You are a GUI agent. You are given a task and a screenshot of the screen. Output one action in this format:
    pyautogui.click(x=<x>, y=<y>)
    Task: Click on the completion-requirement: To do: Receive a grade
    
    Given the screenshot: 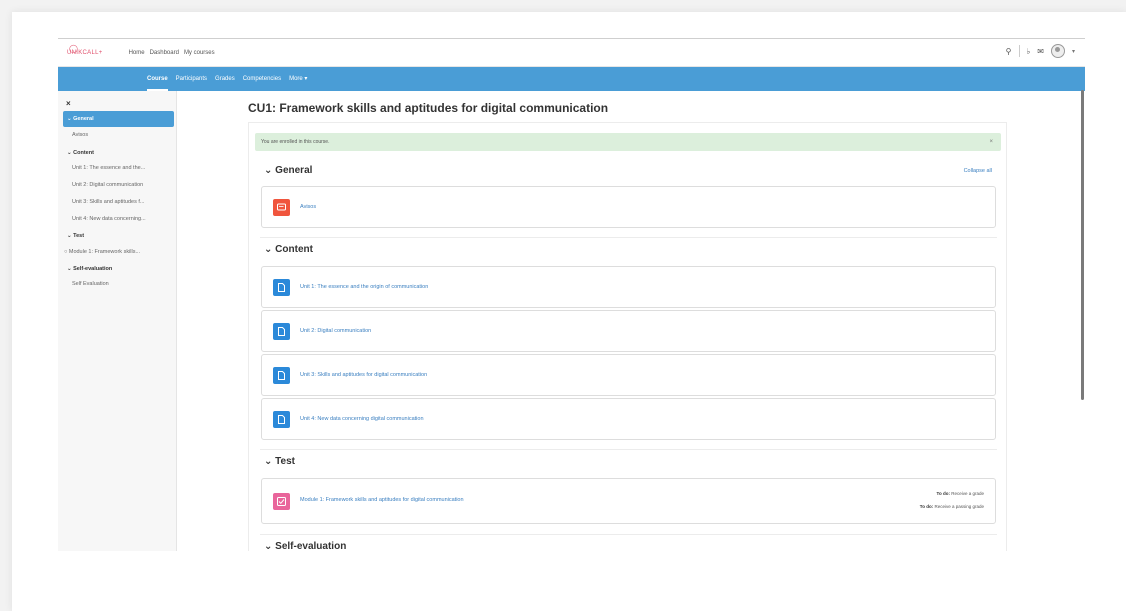 What is the action you would take?
    pyautogui.click(x=960, y=493)
    